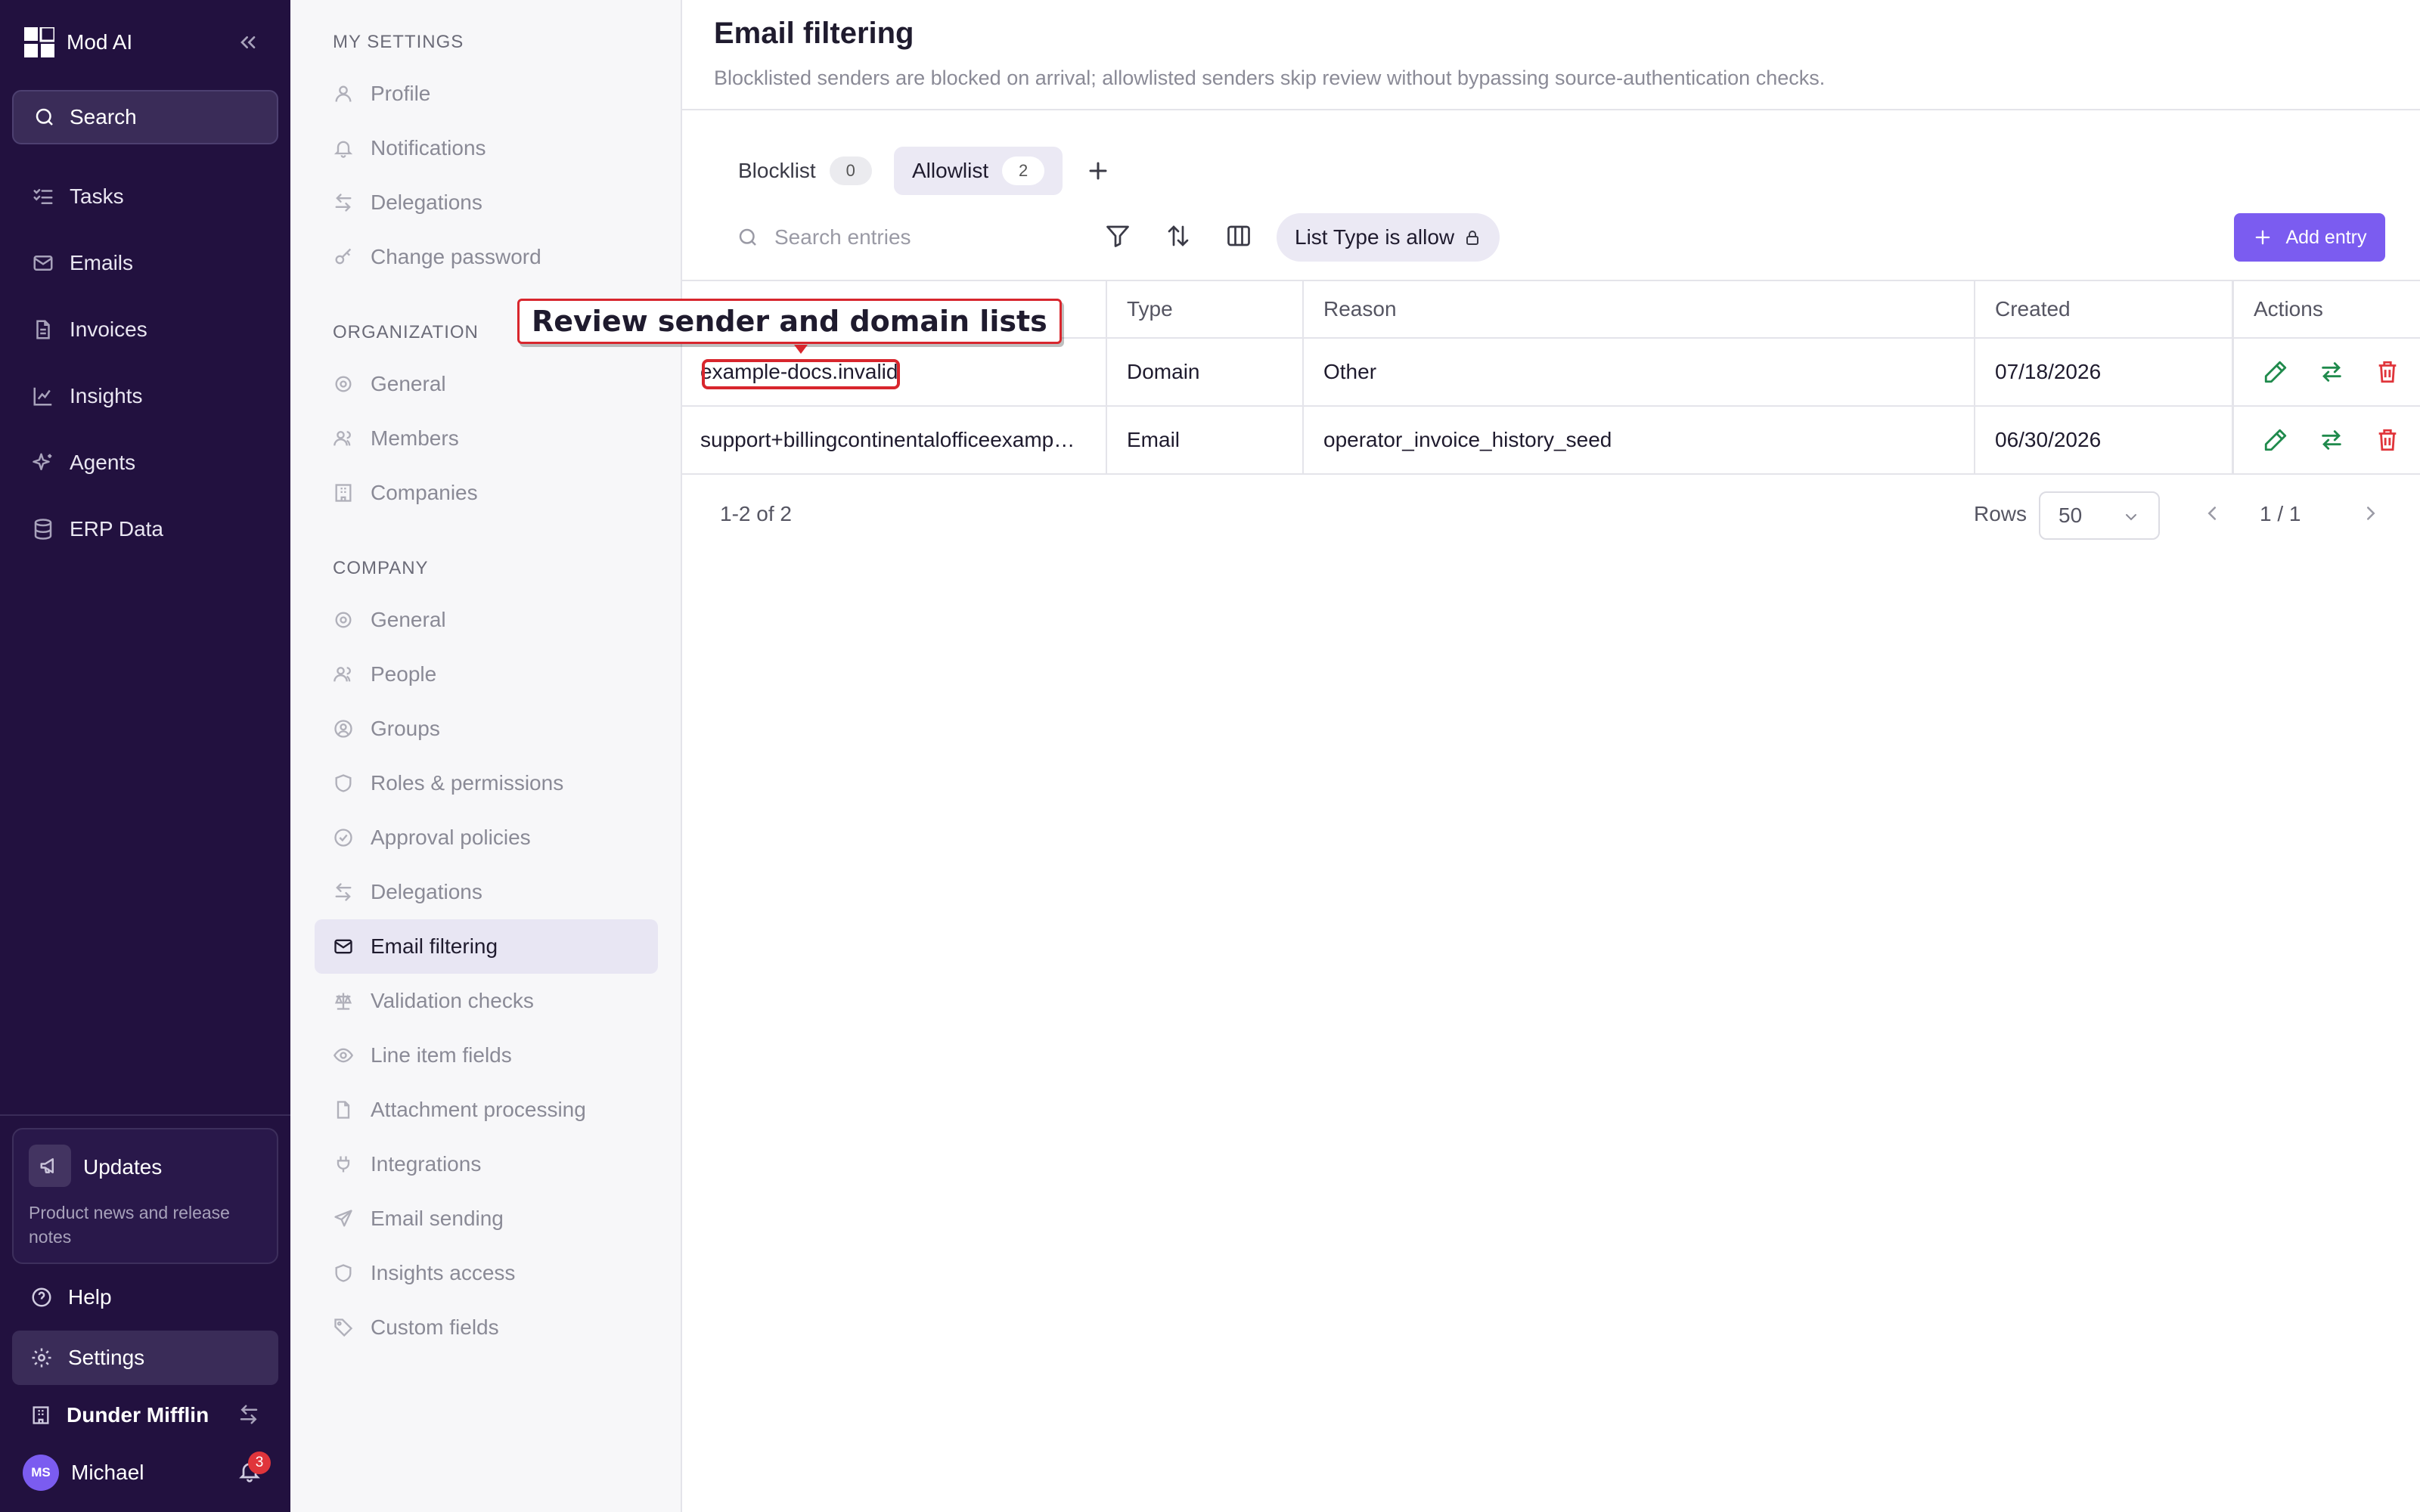  Describe the element at coordinates (145, 1196) in the screenshot. I see `updates-card: Updates Product news and release notes` at that location.